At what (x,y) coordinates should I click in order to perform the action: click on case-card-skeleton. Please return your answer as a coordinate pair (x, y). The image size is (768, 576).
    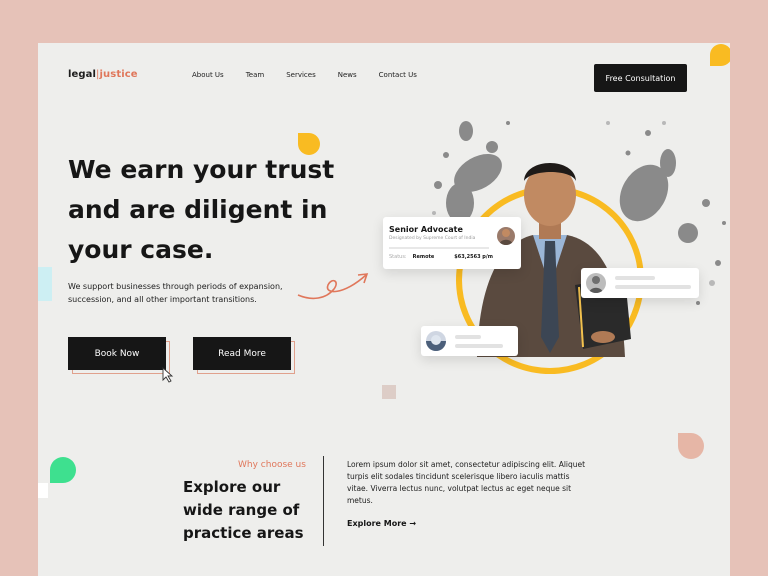
    Looking at the image, I should click on (469, 341).